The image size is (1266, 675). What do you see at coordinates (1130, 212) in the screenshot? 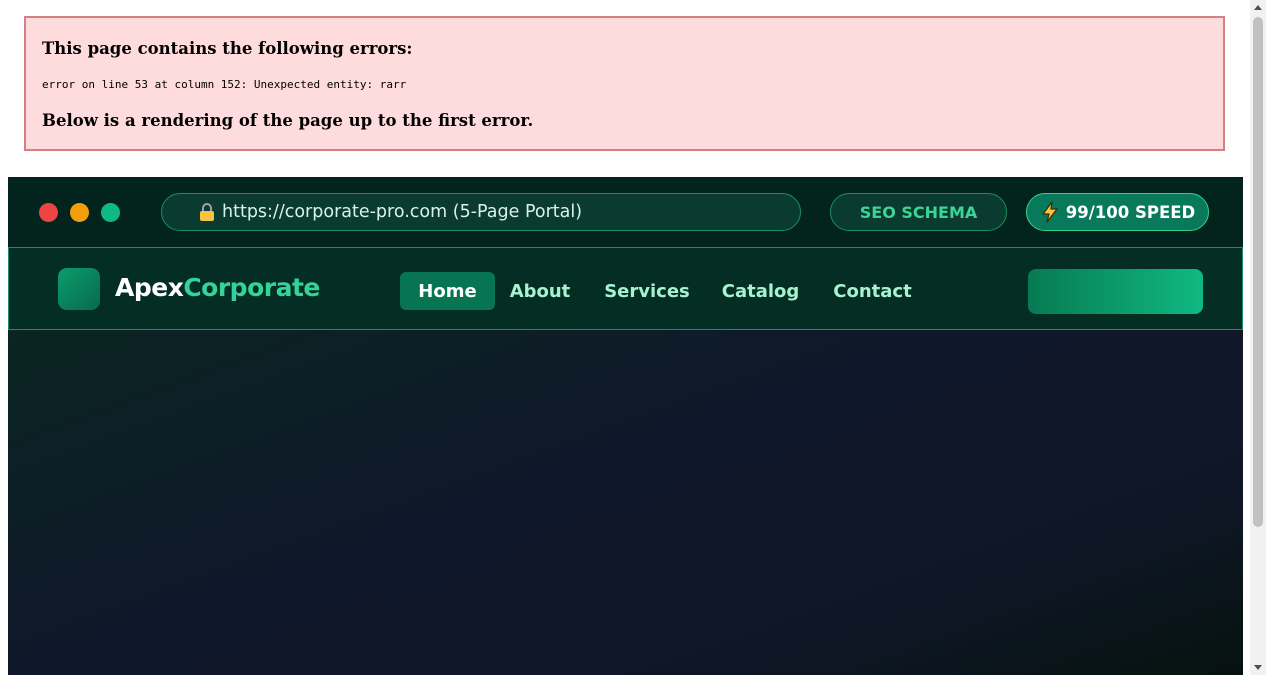
I see `speed-score-text: 99/100 SPEED` at bounding box center [1130, 212].